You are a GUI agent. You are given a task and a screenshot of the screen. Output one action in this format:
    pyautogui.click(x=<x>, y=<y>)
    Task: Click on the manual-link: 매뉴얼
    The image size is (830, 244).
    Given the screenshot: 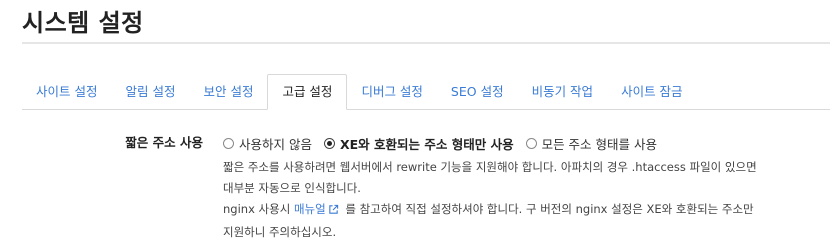 What is the action you would take?
    pyautogui.click(x=310, y=209)
    